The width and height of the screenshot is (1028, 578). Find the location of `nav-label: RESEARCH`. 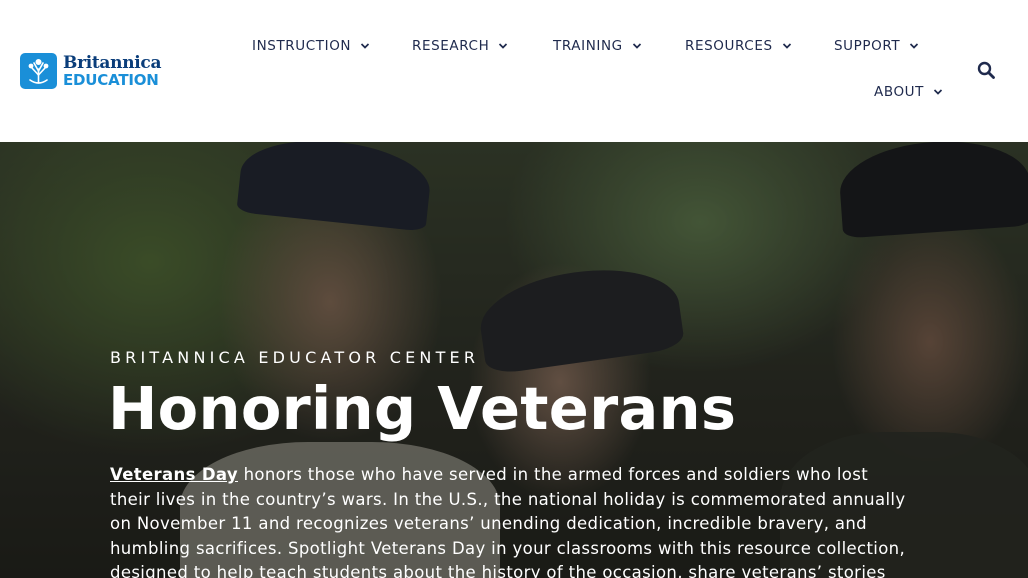

nav-label: RESEARCH is located at coordinates (451, 46).